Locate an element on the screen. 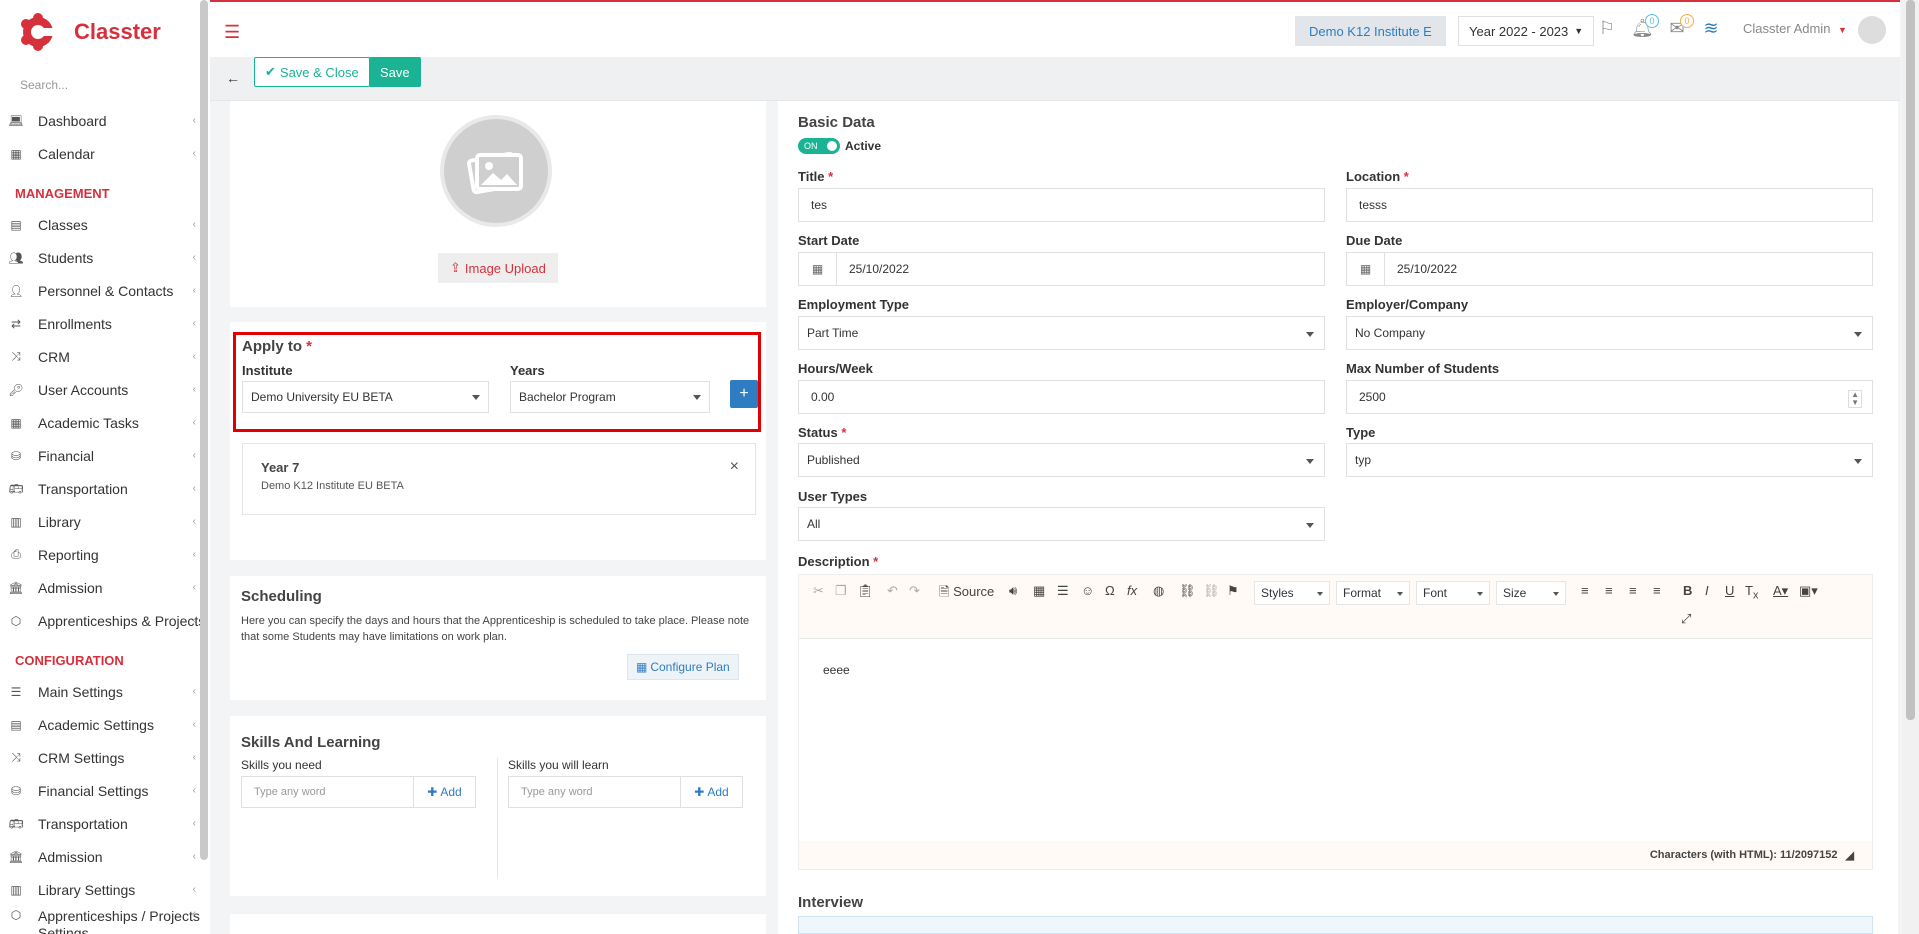 Image resolution: width=1919 pixels, height=934 pixels. year-selector: Year 2022 - 2023 ▼ is located at coordinates (1526, 31).